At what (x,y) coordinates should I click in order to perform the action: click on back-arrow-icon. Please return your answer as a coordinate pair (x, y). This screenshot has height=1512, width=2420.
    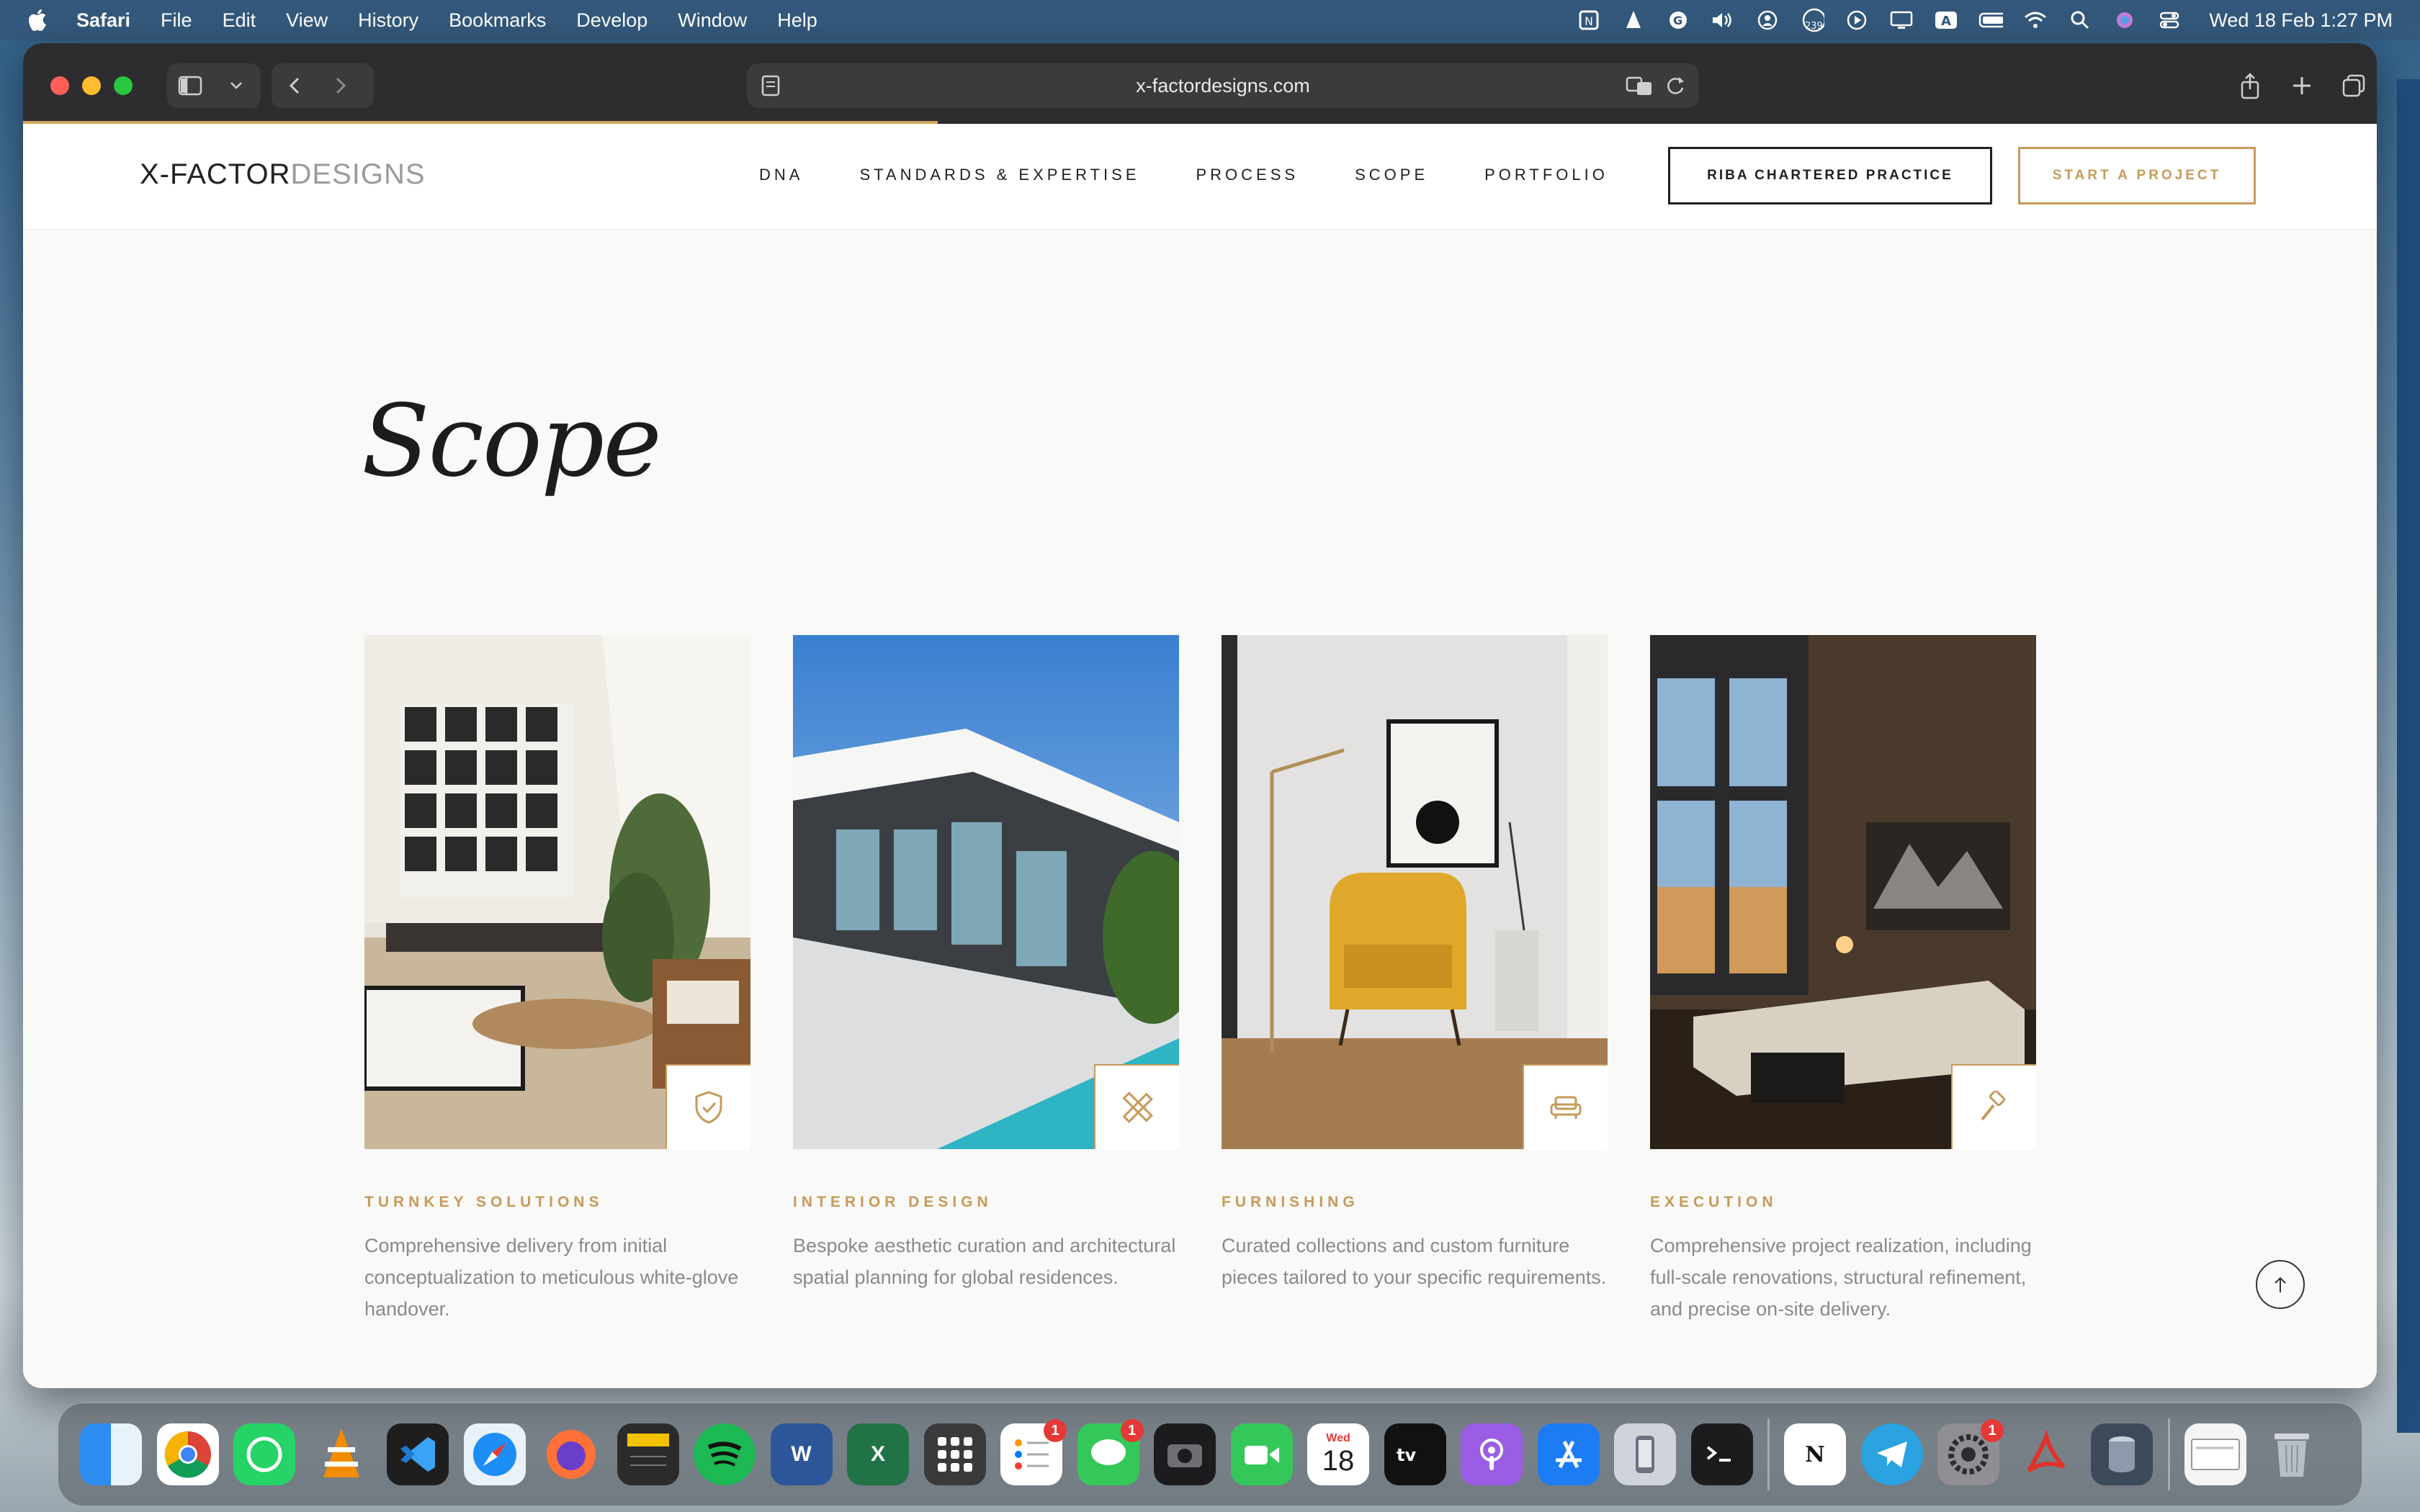
    Looking at the image, I should click on (295, 85).